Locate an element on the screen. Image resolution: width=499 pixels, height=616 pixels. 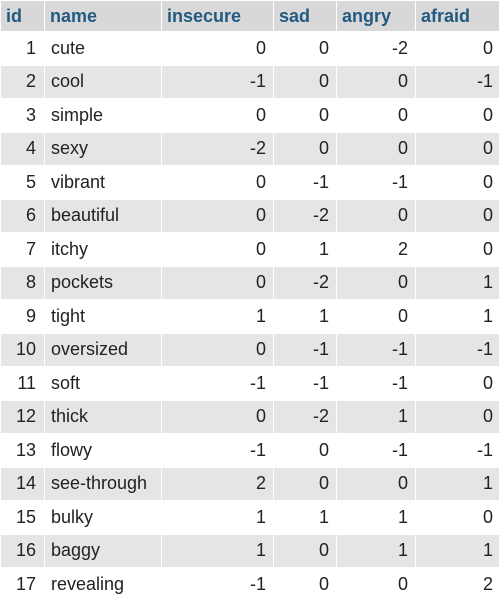
cell-name: cool is located at coordinates (103, 81).